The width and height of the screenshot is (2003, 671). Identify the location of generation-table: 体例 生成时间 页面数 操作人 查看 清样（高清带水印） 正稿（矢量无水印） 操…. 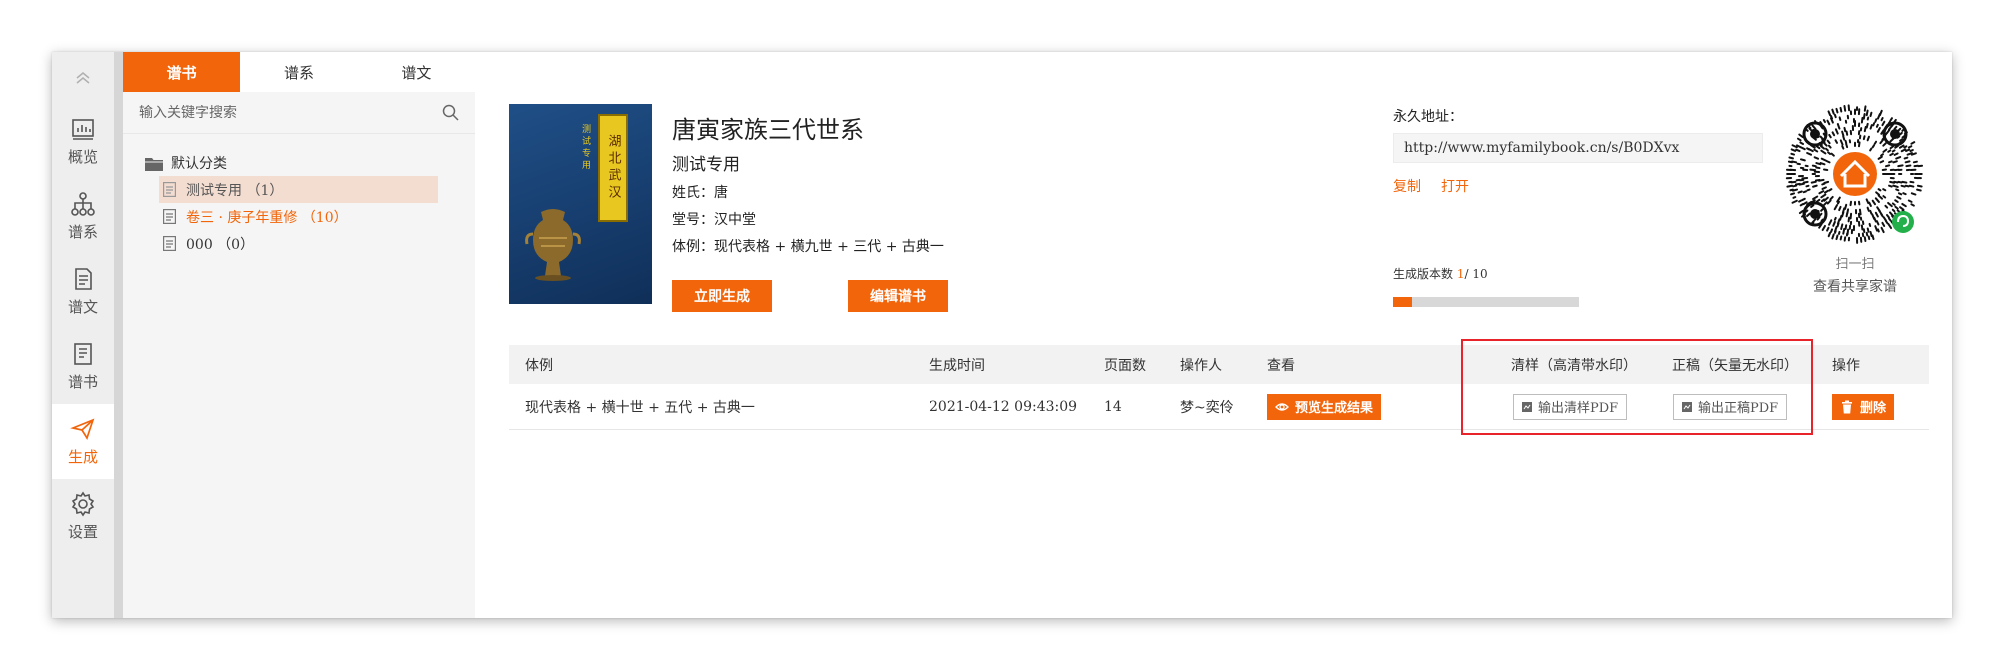
(1219, 387).